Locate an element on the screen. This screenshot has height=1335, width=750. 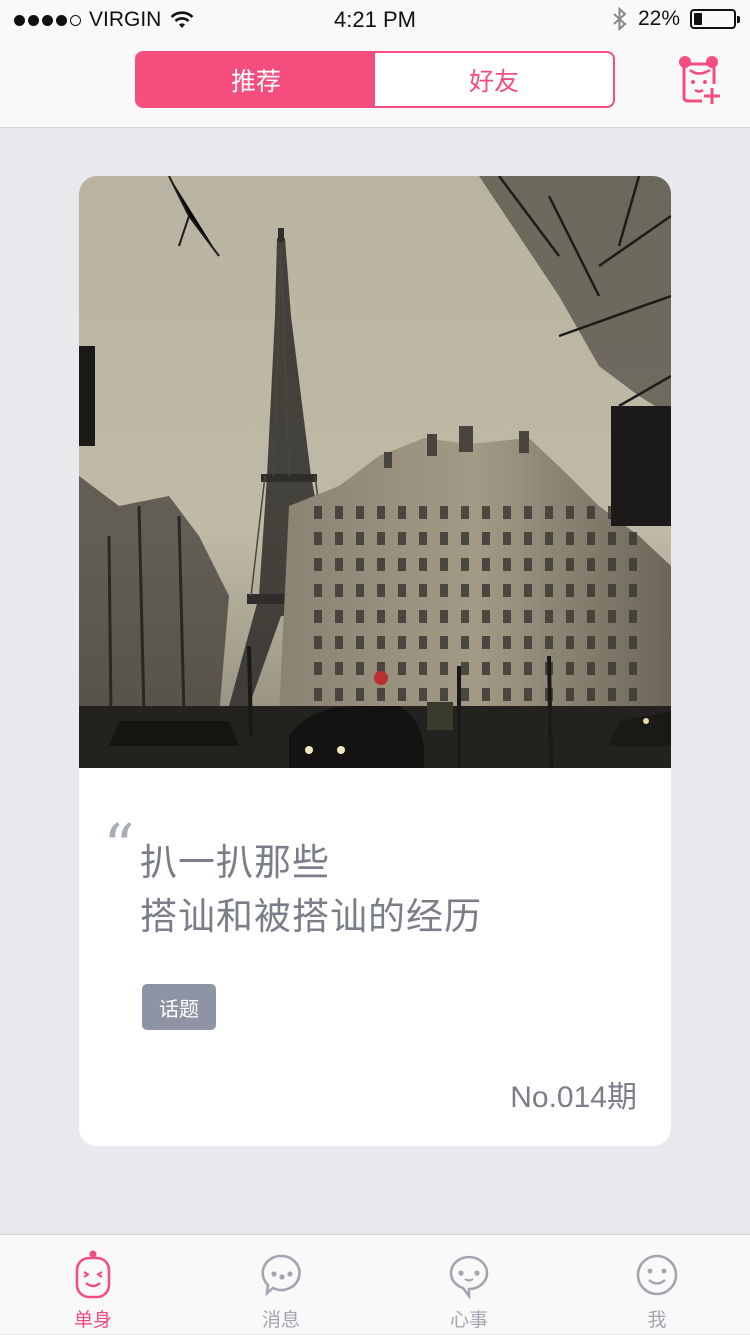
battery-percent: 22% is located at coordinates (658, 18).